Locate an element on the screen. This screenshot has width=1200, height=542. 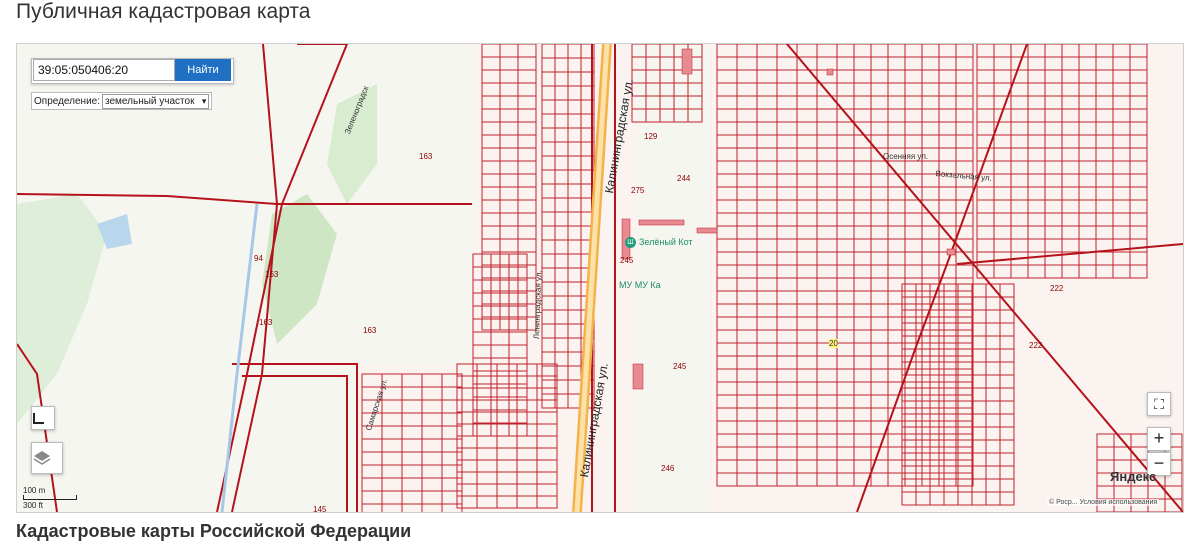
definition-row: Определение: земельный участок ▾ is located at coordinates (122, 101).